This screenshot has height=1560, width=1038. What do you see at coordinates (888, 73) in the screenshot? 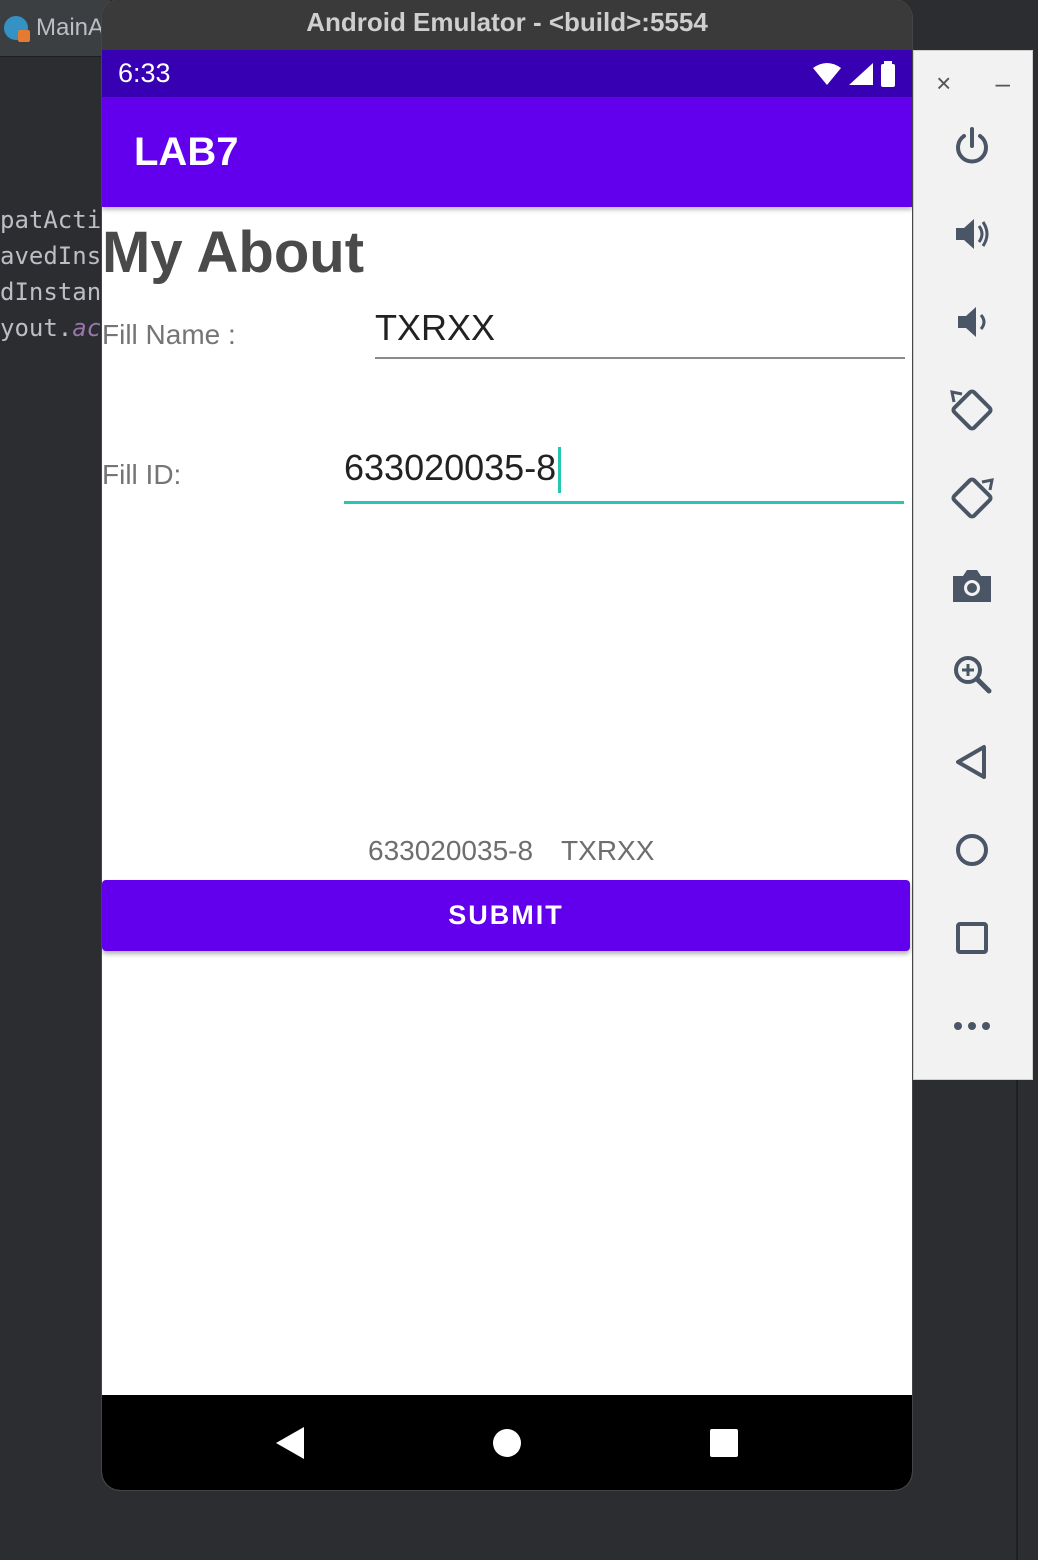
I see `battery-icon` at bounding box center [888, 73].